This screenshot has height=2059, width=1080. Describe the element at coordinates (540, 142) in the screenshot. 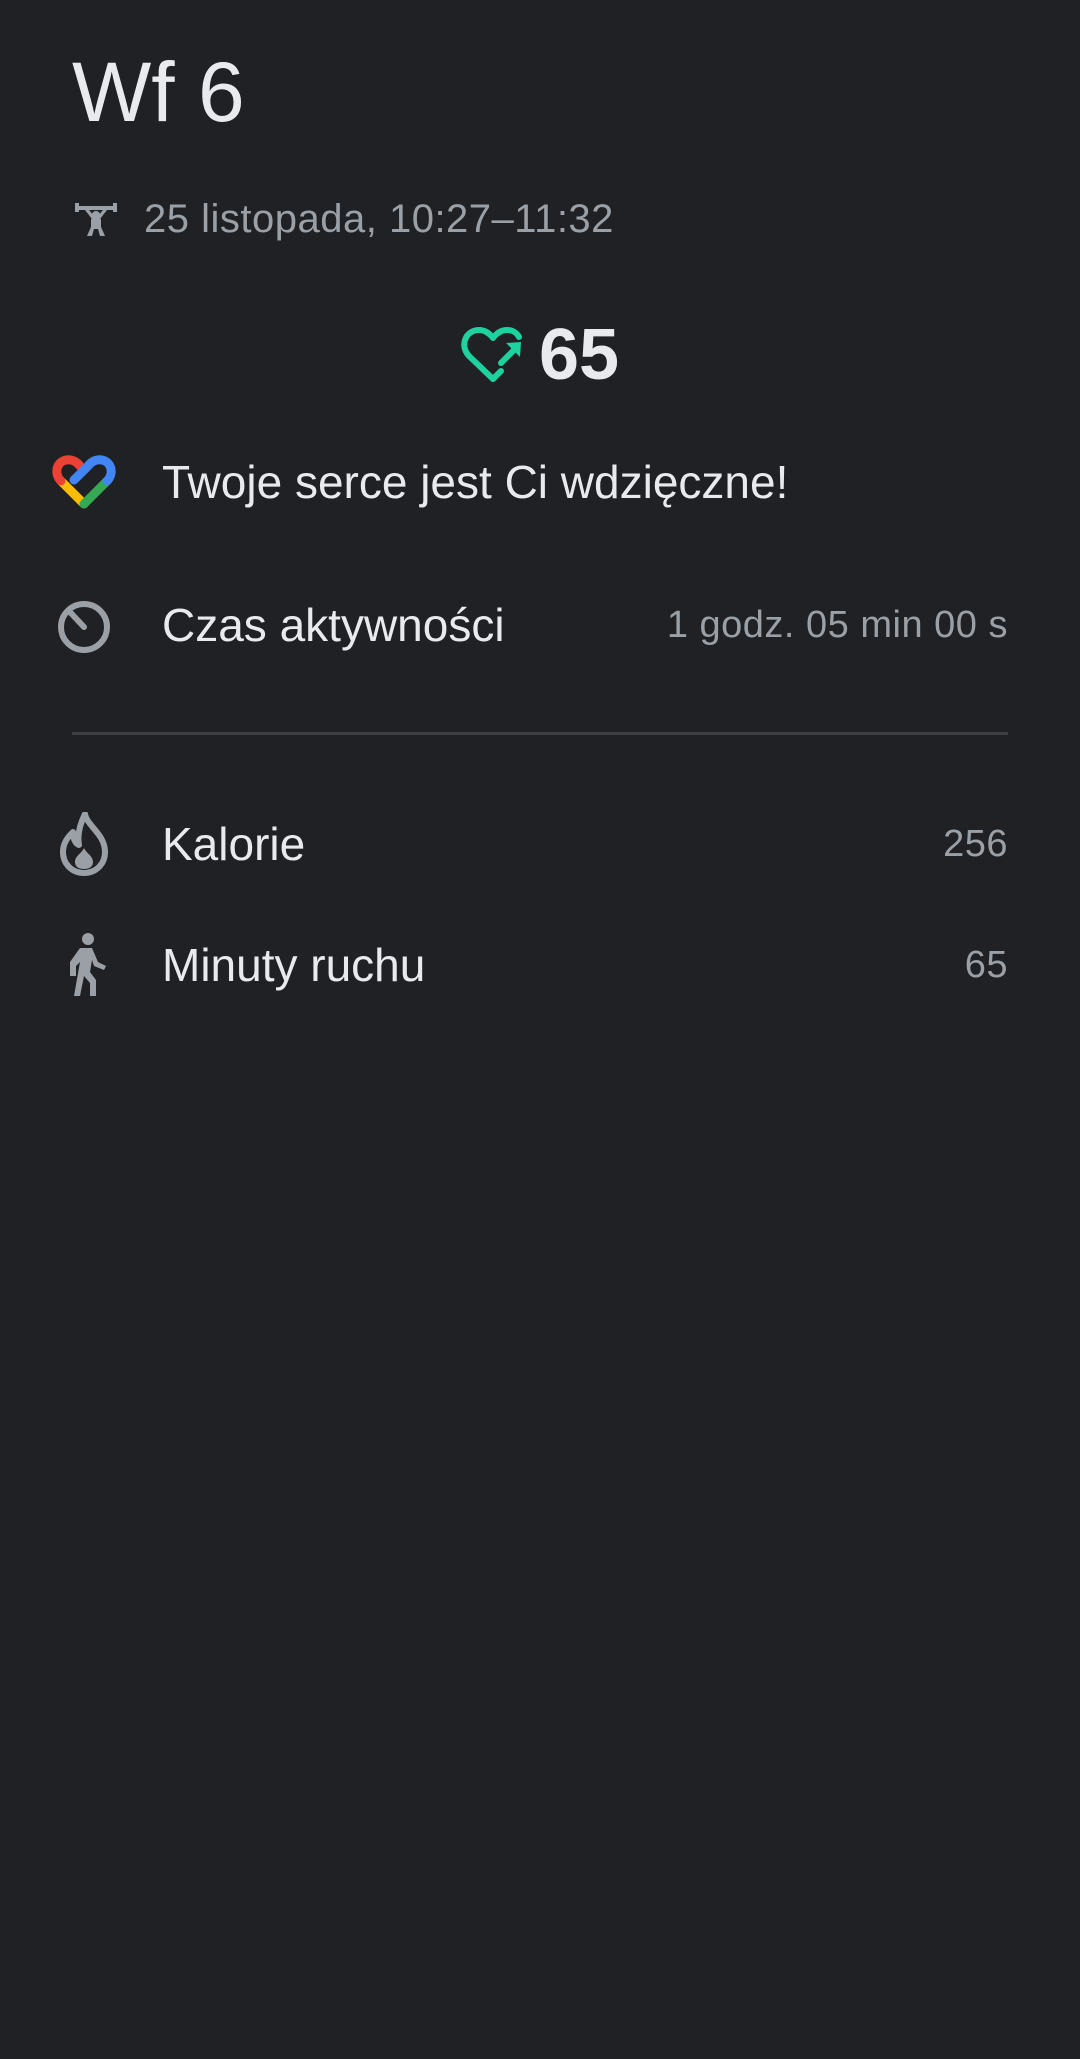

I see `header: Wf 6 25 listopada, 10:27–11:32` at that location.